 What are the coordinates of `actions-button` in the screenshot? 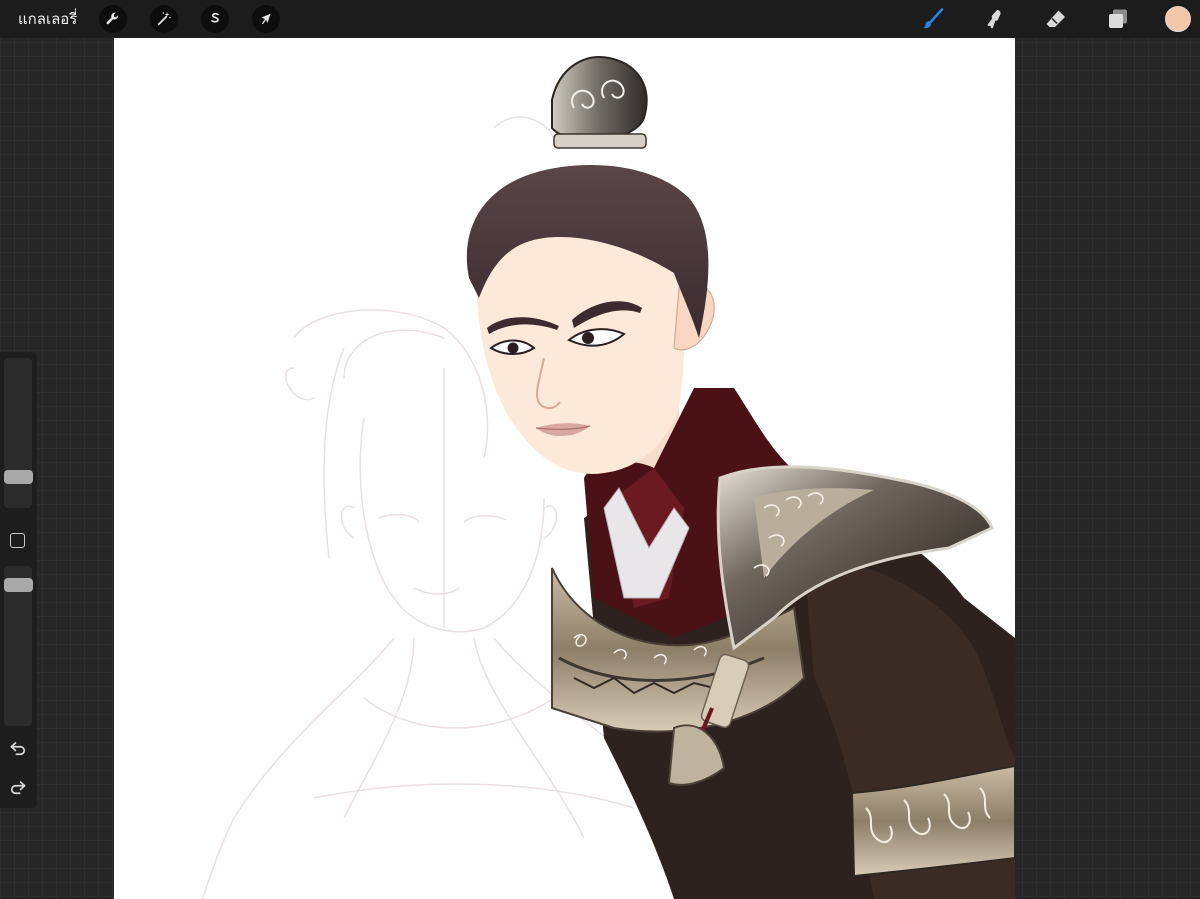 It's located at (113, 19).